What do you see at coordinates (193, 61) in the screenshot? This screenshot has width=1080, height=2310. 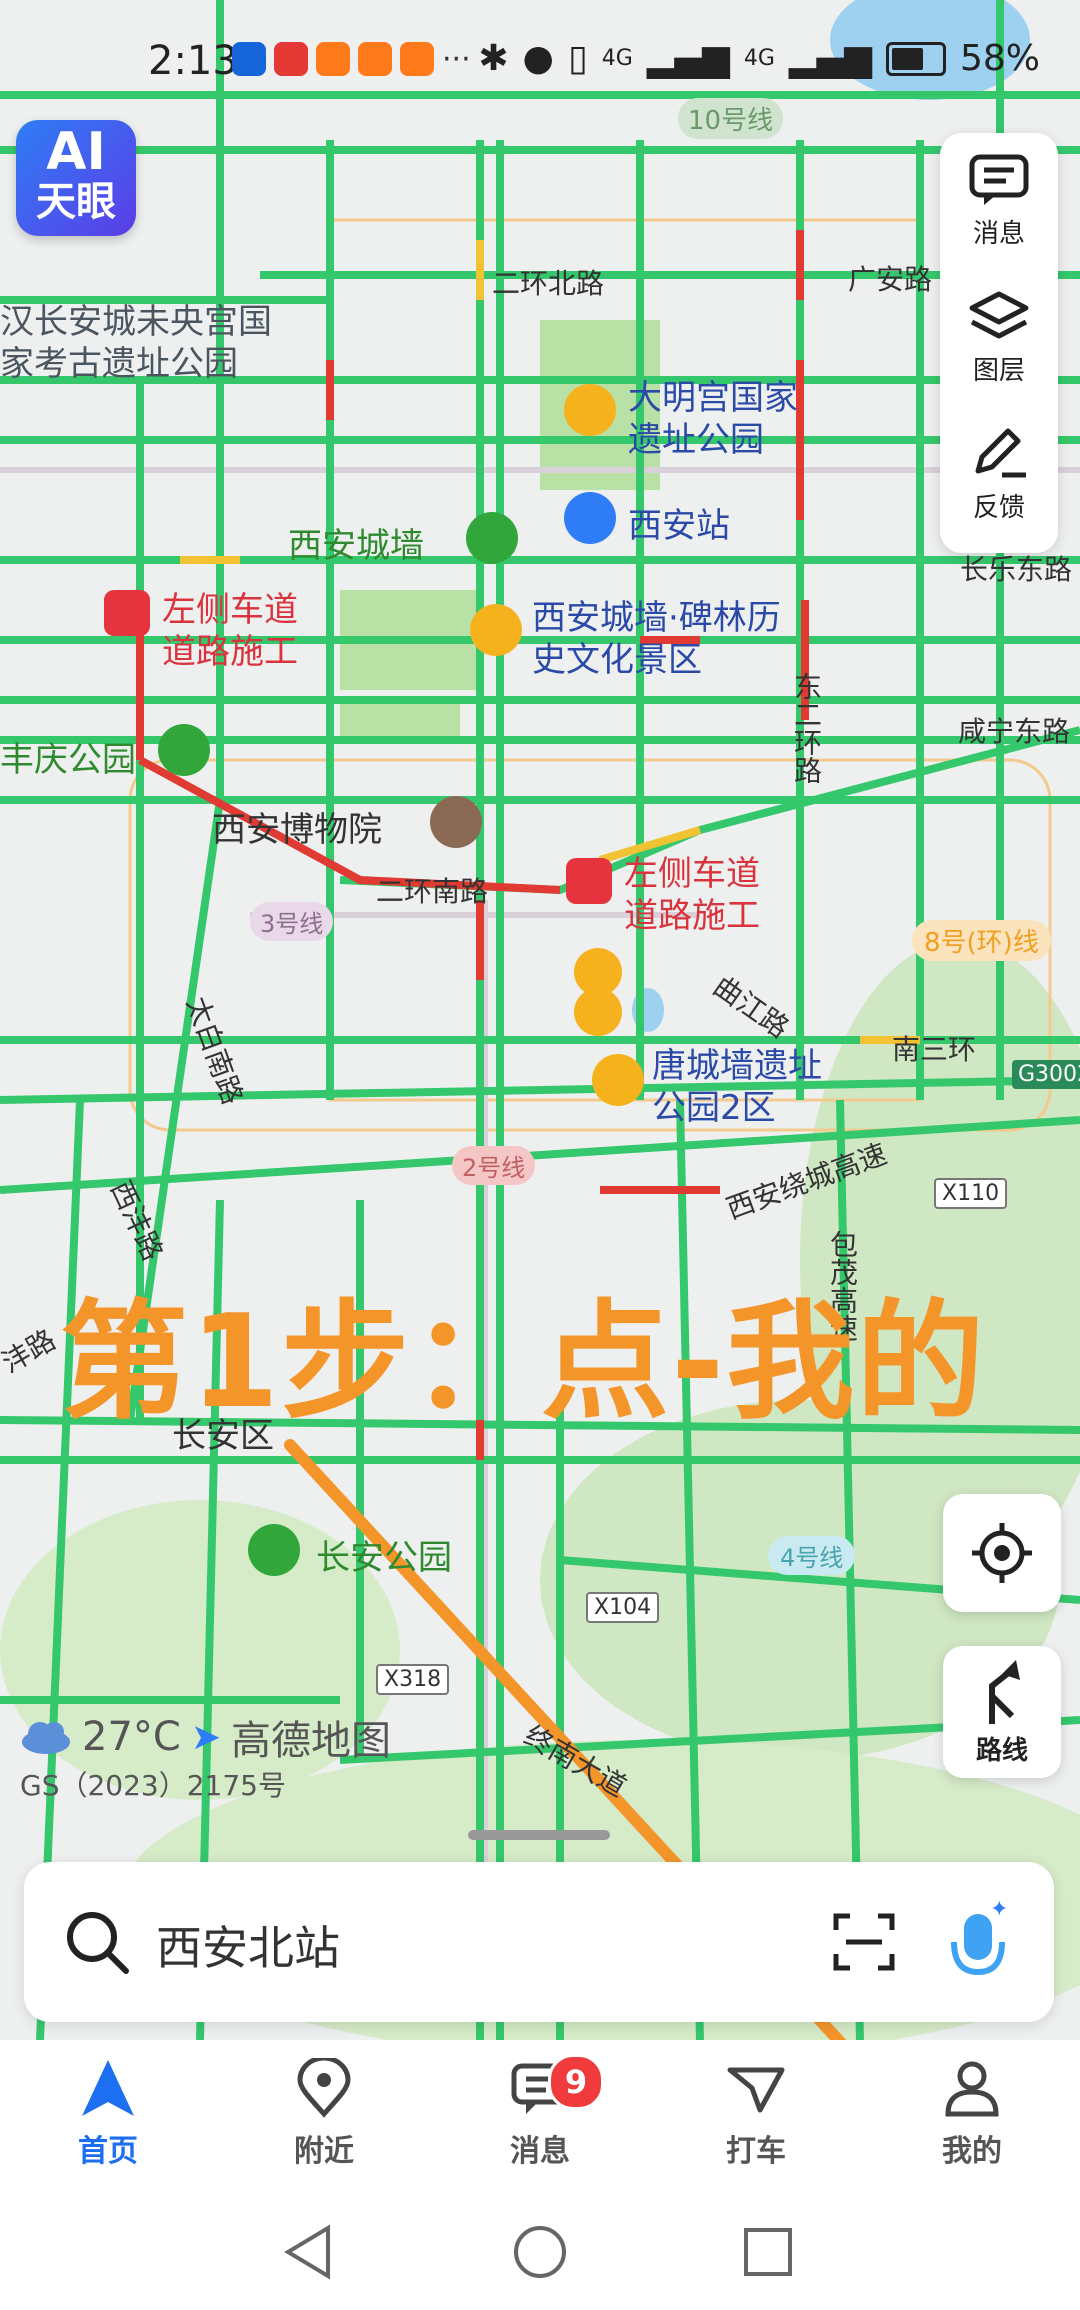 I see `status-time: 2:13` at bounding box center [193, 61].